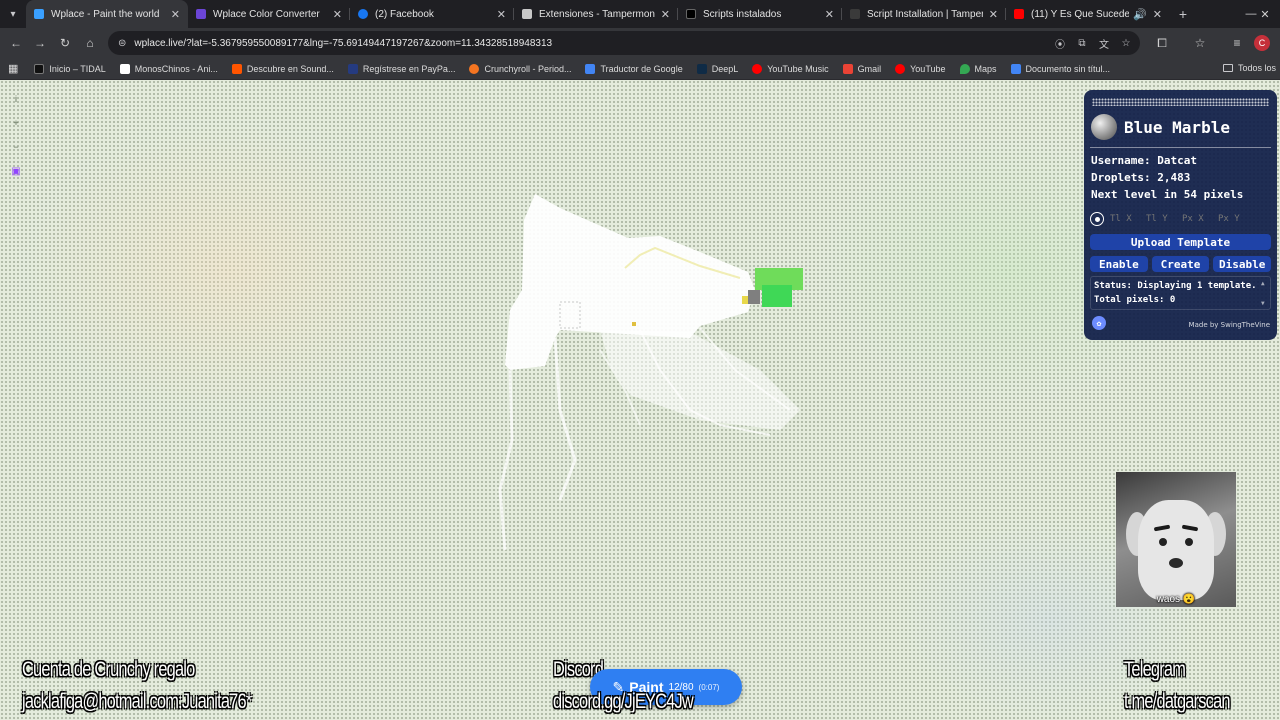  I want to click on paint-timer: (0:07), so click(709, 687).